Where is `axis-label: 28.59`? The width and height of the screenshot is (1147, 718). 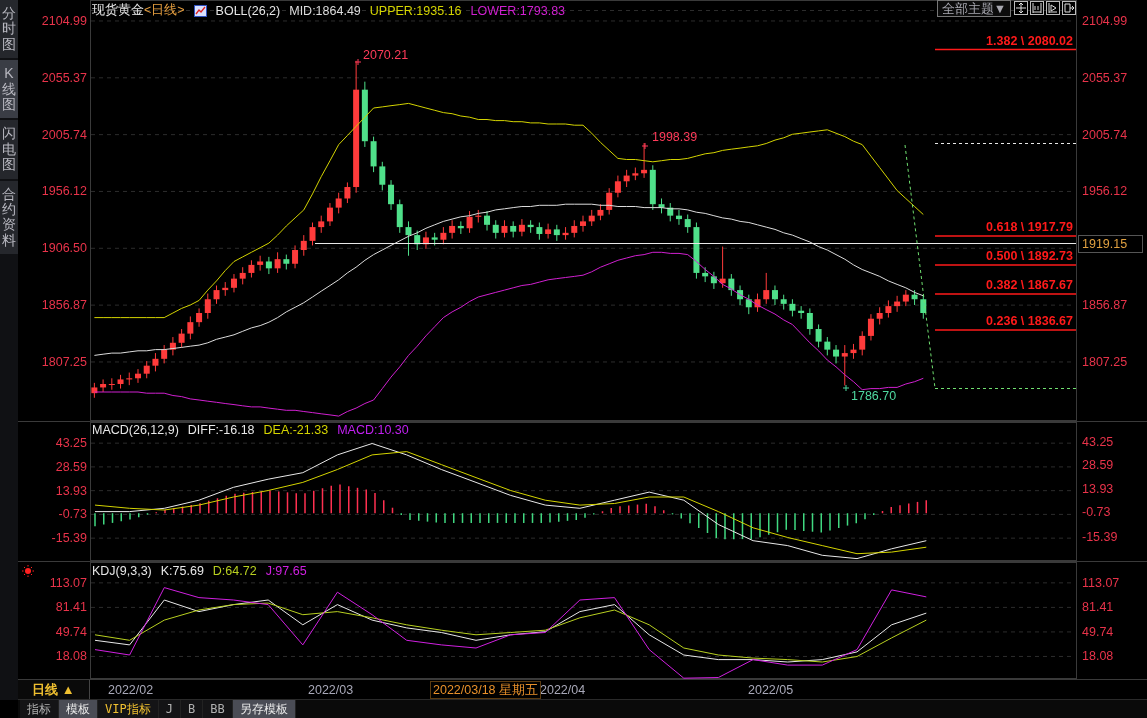
axis-label: 28.59 is located at coordinates (71, 466).